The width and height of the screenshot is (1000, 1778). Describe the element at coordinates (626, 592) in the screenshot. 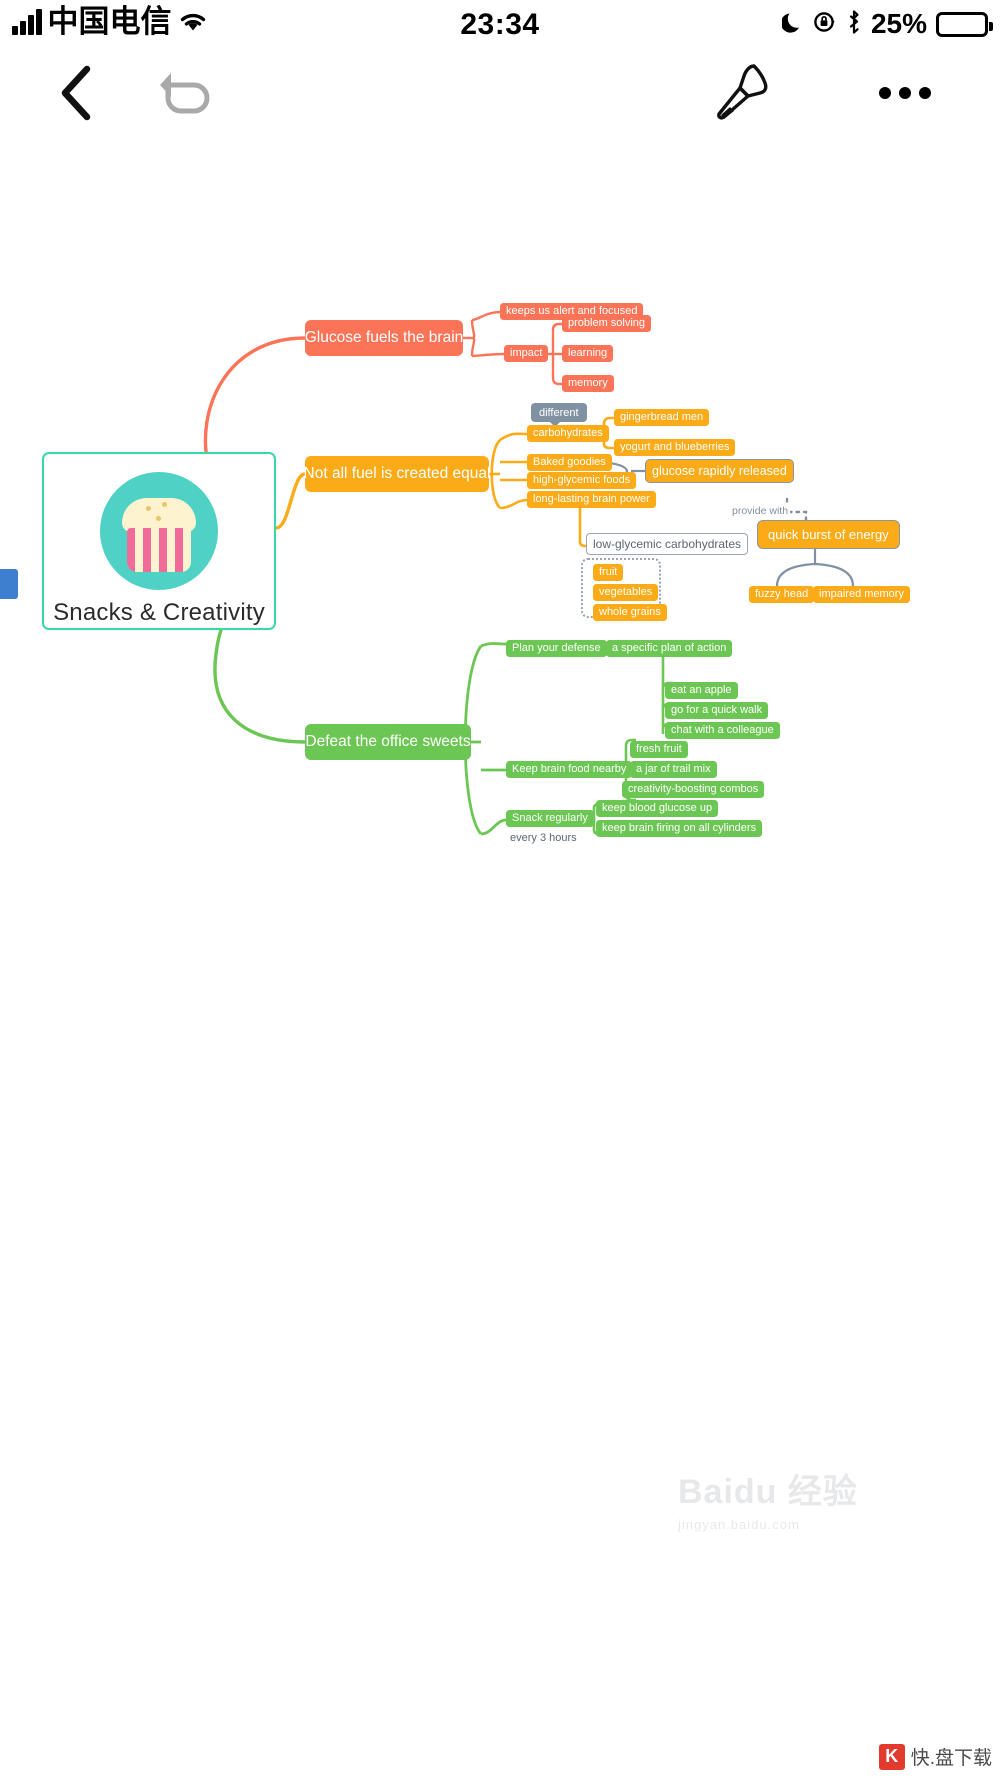

I see `leaf-vegetables: vegetables` at that location.